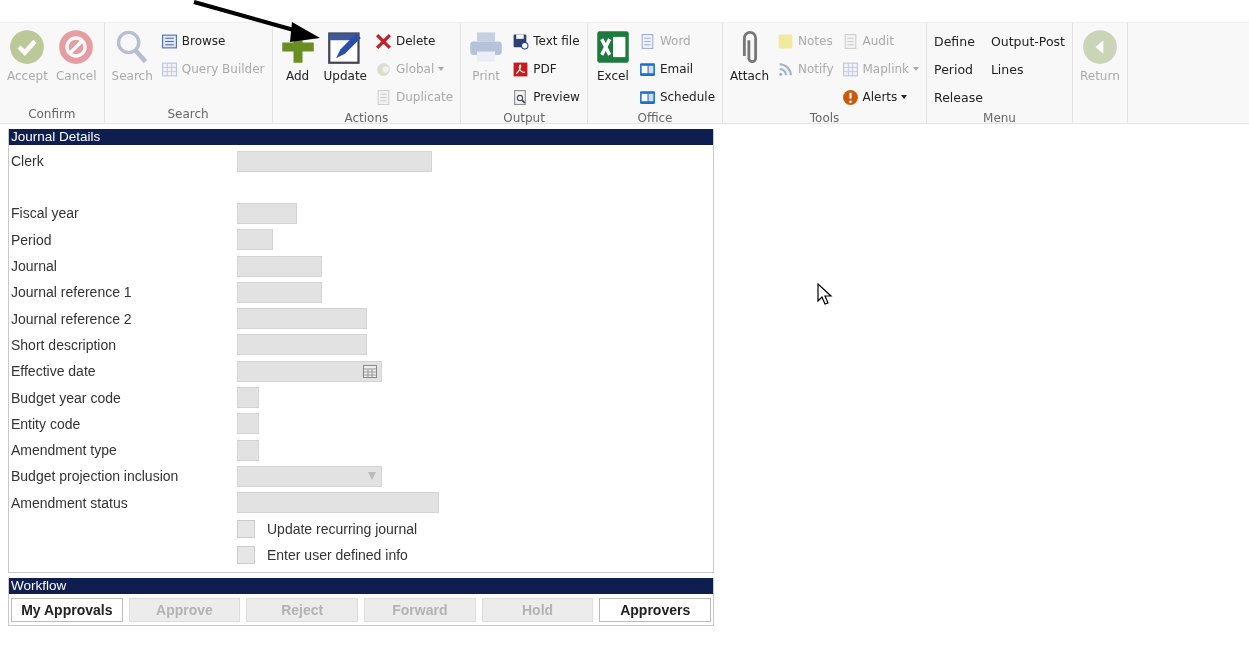 This screenshot has width=1249, height=645. Describe the element at coordinates (95, 476) in the screenshot. I see `field-label: Budget projection inclusion` at that location.